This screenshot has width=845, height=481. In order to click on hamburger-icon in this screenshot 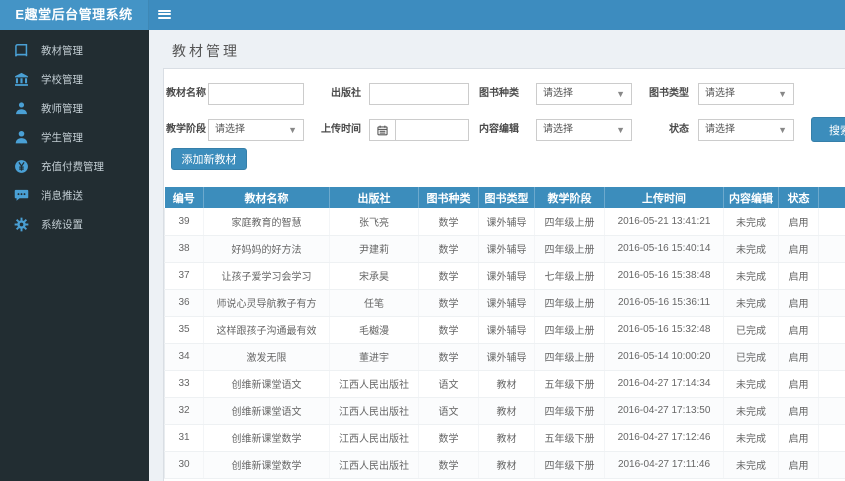, I will do `click(165, 15)`.